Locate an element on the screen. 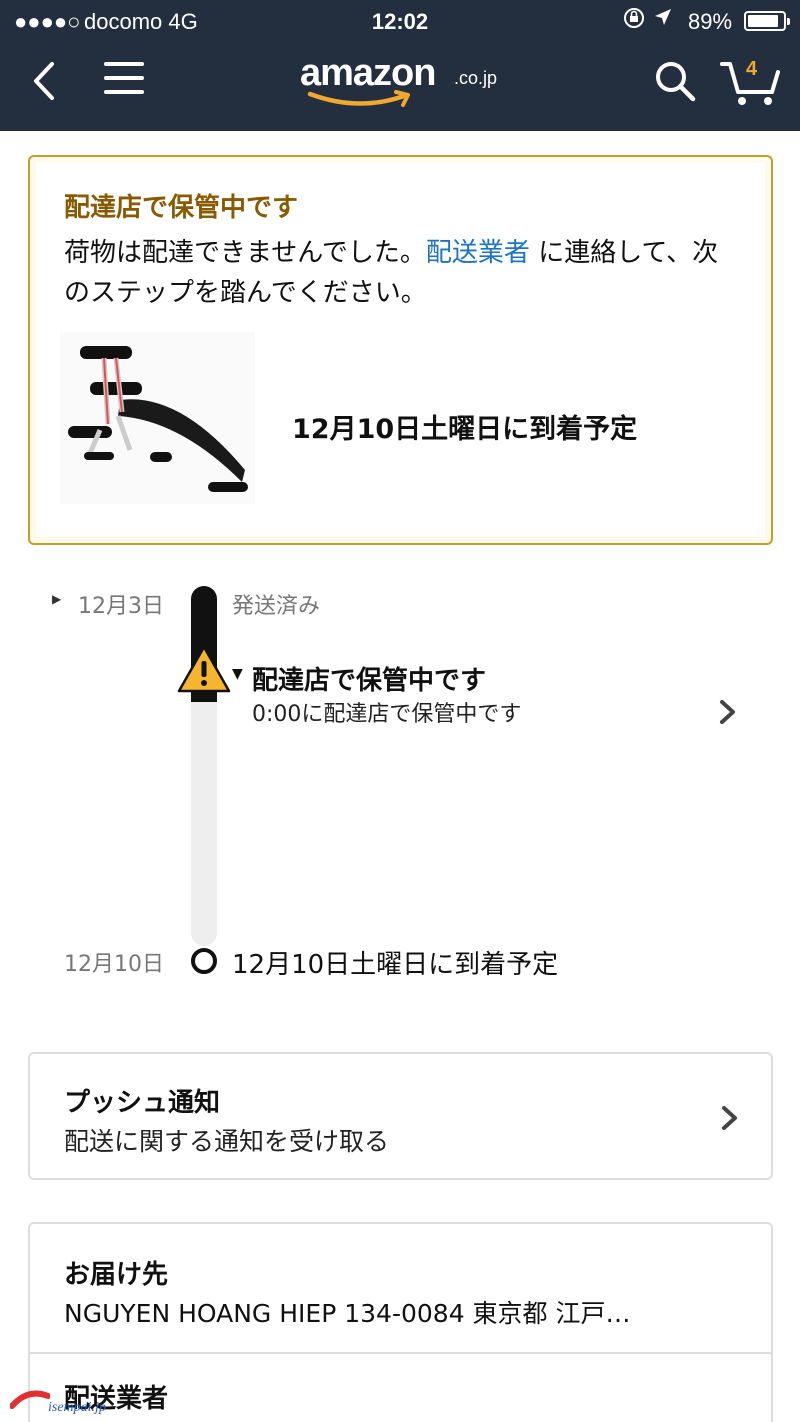 Image resolution: width=800 pixels, height=1422 pixels. alert-message-text: 荷物は配達できませんでした。 is located at coordinates (245, 253).